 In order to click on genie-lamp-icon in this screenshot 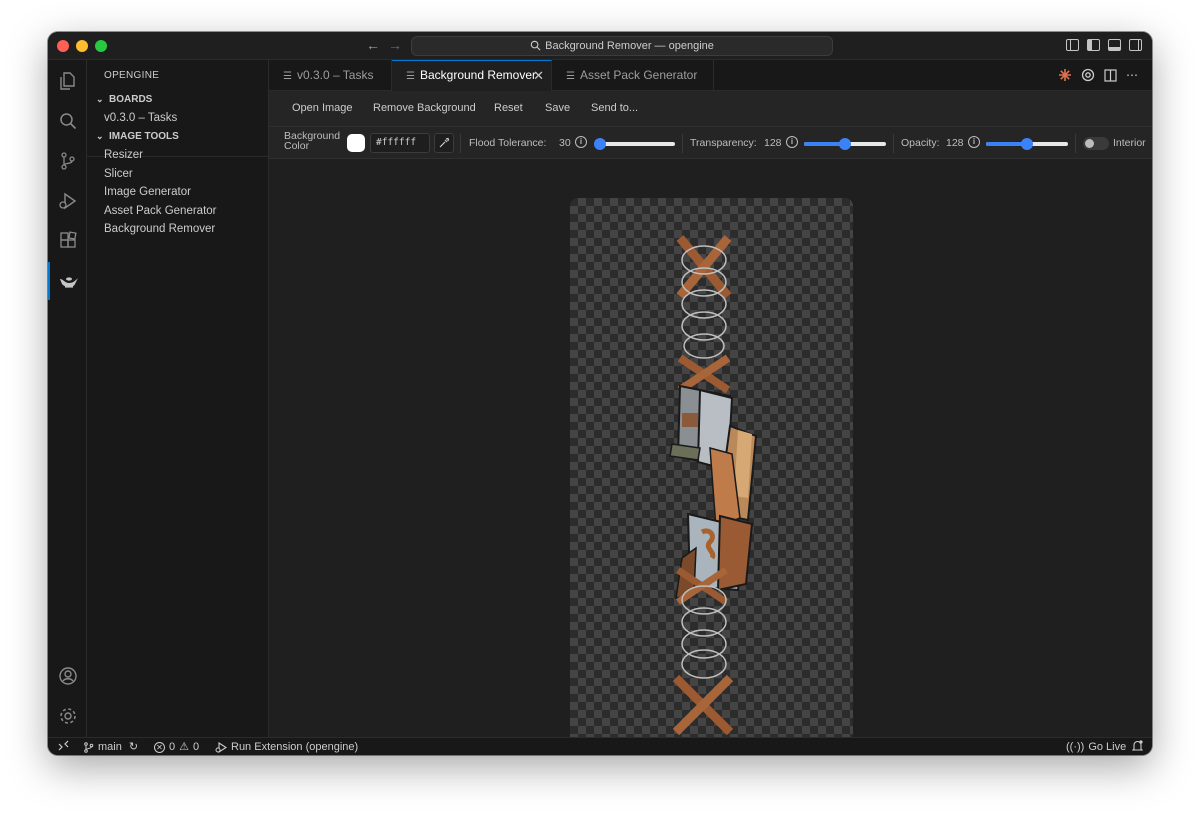, I will do `click(67, 281)`.